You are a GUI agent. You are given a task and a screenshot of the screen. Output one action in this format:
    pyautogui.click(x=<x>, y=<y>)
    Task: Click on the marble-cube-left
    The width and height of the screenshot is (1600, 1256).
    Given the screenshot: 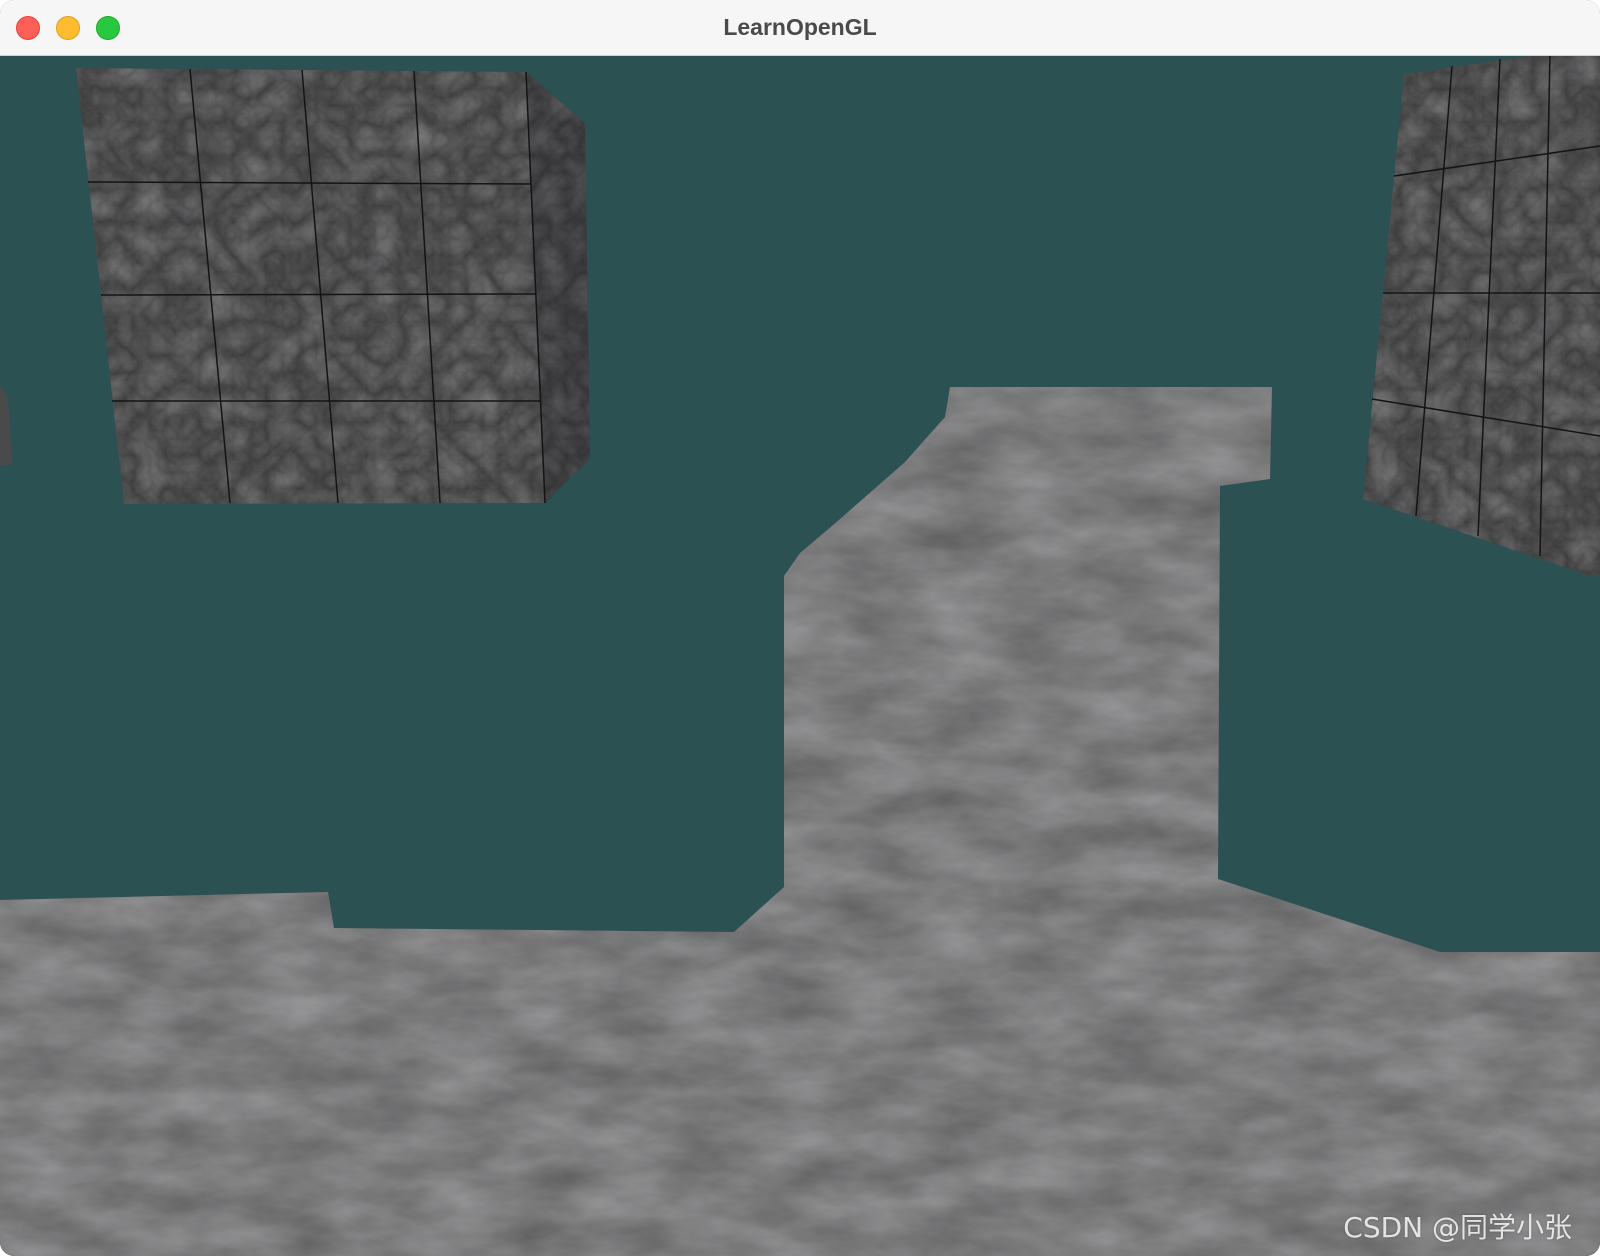 What is the action you would take?
    pyautogui.click(x=333, y=286)
    